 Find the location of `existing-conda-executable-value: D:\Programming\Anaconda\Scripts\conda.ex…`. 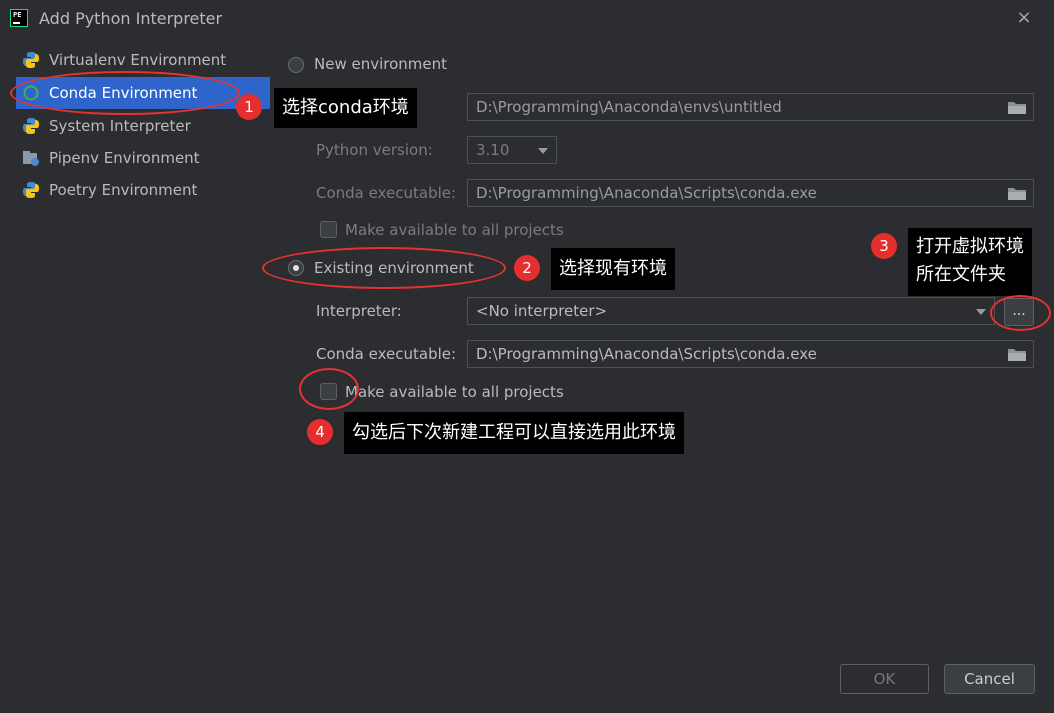

existing-conda-executable-value: D:\Programming\Anaconda\Scripts\conda.ex… is located at coordinates (646, 354).